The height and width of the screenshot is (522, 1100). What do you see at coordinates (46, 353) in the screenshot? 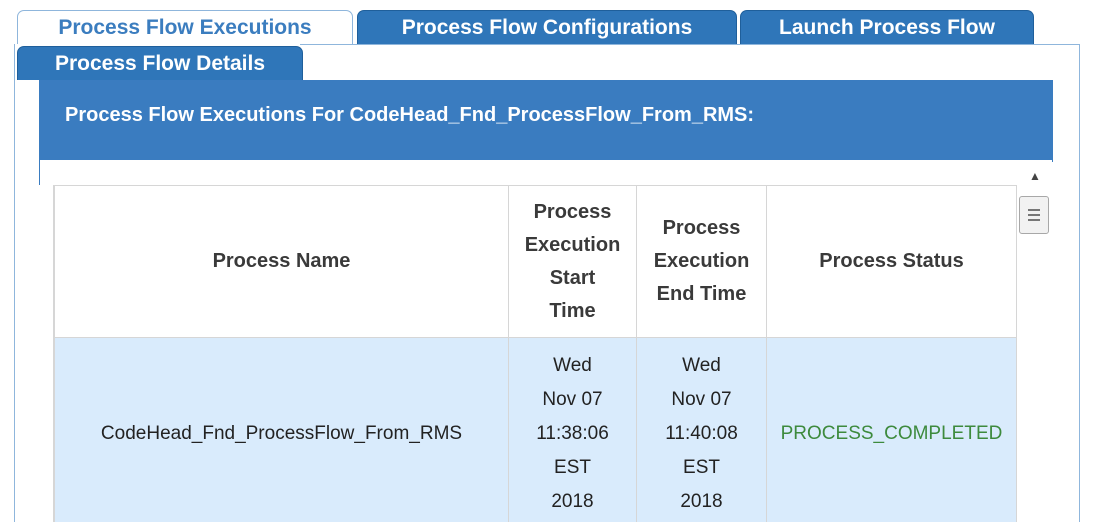
I see `row-selector-column` at bounding box center [46, 353].